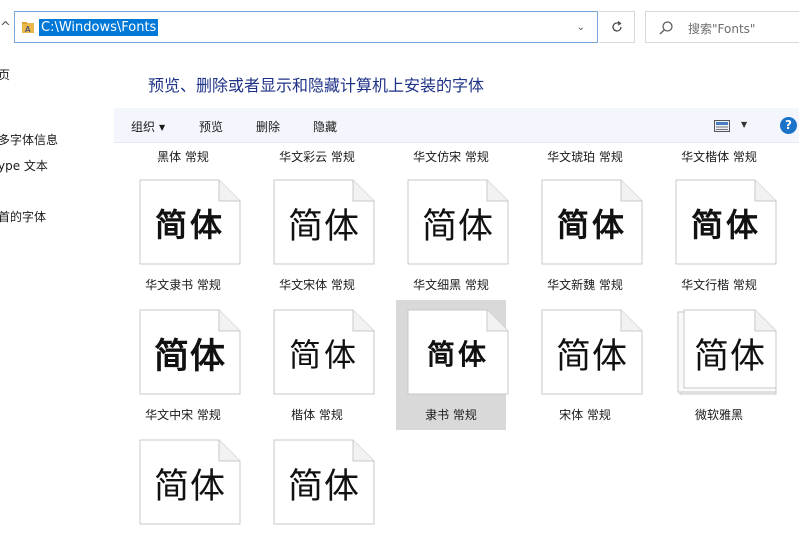  What do you see at coordinates (718, 415) in the screenshot?
I see `font-label: 微软雅黑` at bounding box center [718, 415].